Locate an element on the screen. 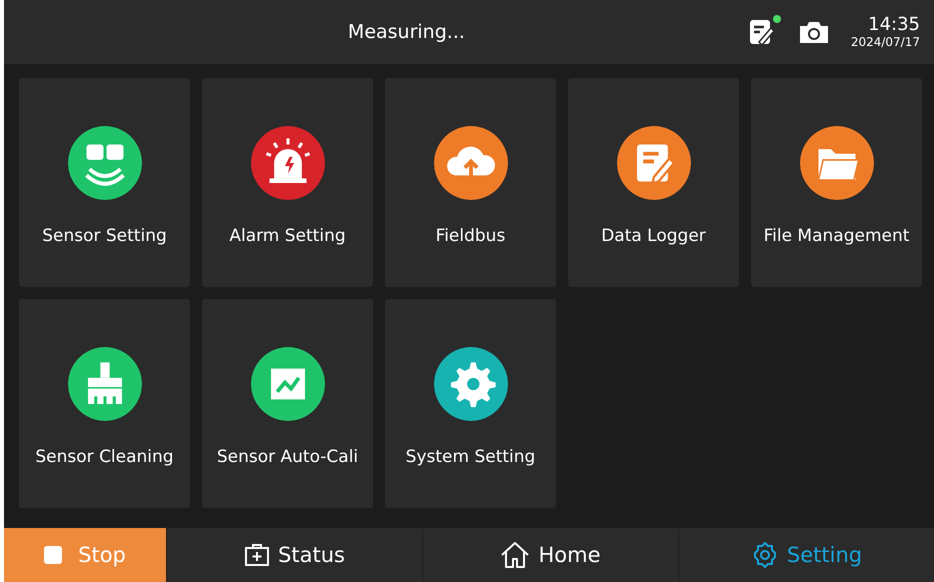 This screenshot has height=582, width=934. tile-label: Data Logger is located at coordinates (653, 236).